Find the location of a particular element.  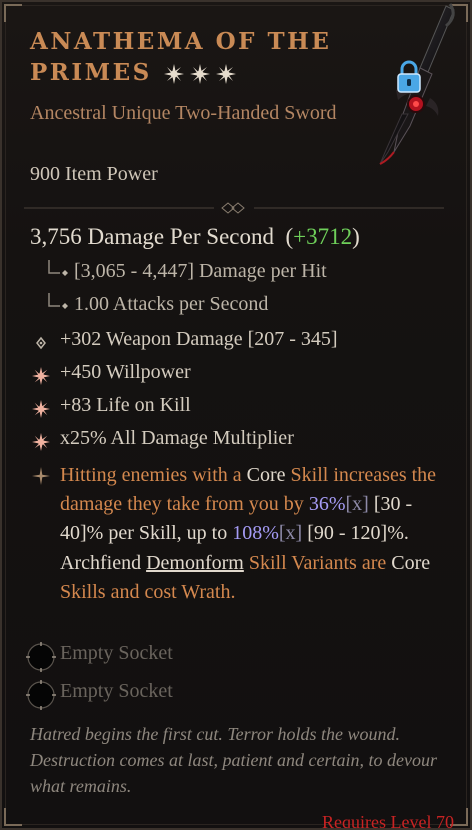

affix-line: +302 Weapon Damage [207 - 345] is located at coordinates (199, 339).